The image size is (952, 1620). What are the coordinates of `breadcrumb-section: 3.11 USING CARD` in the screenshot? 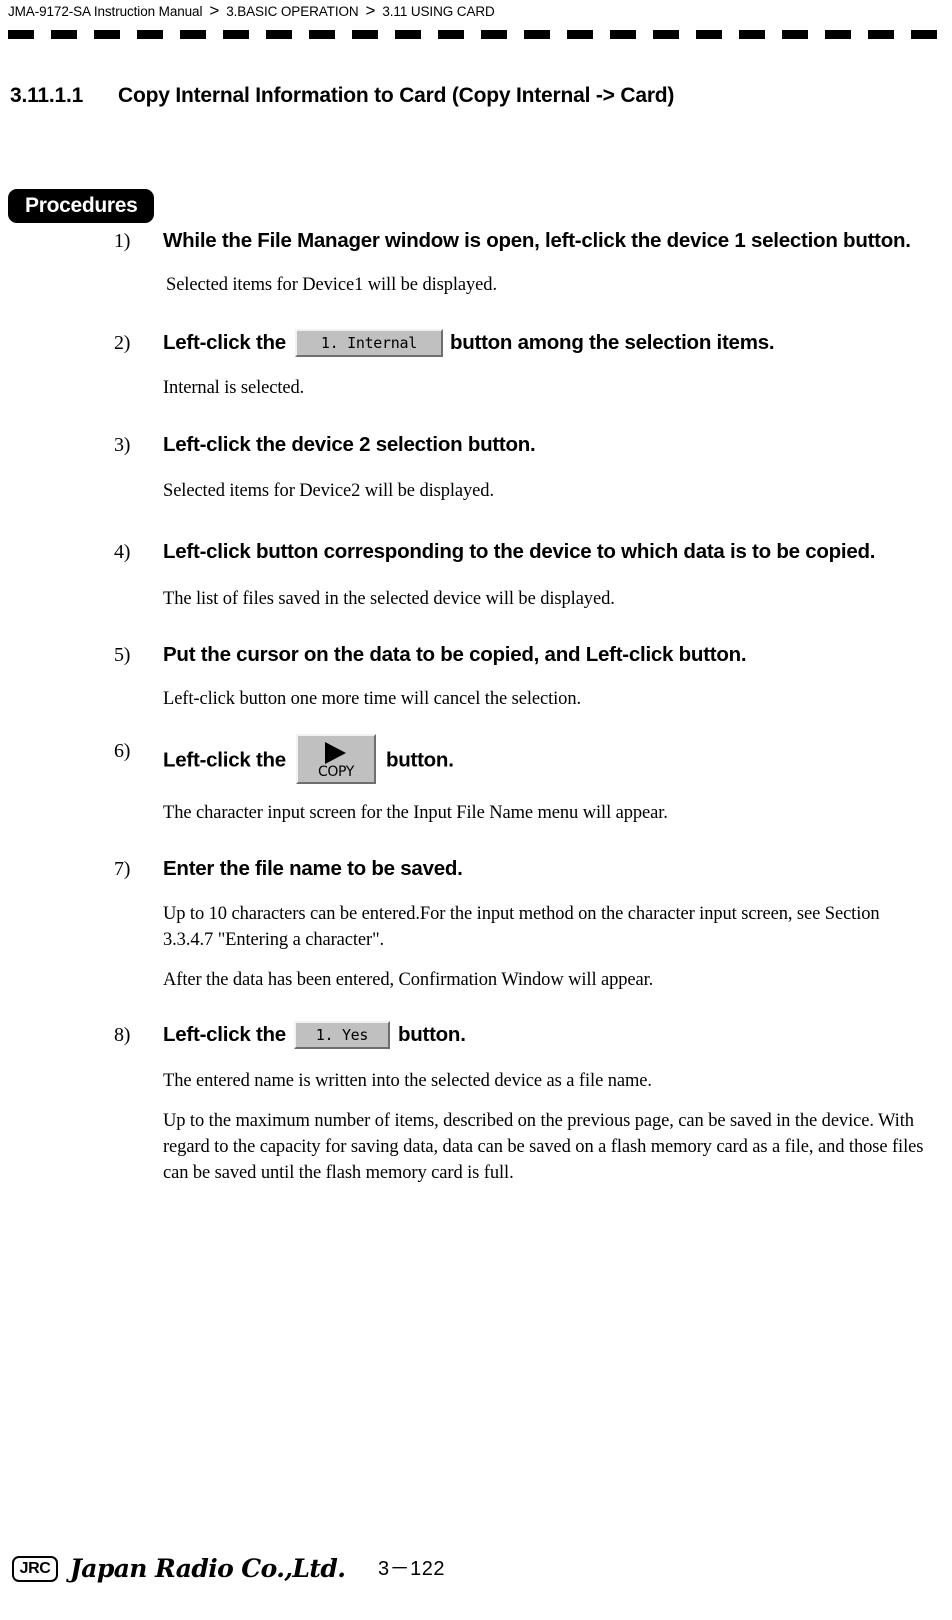 It's located at (438, 11).